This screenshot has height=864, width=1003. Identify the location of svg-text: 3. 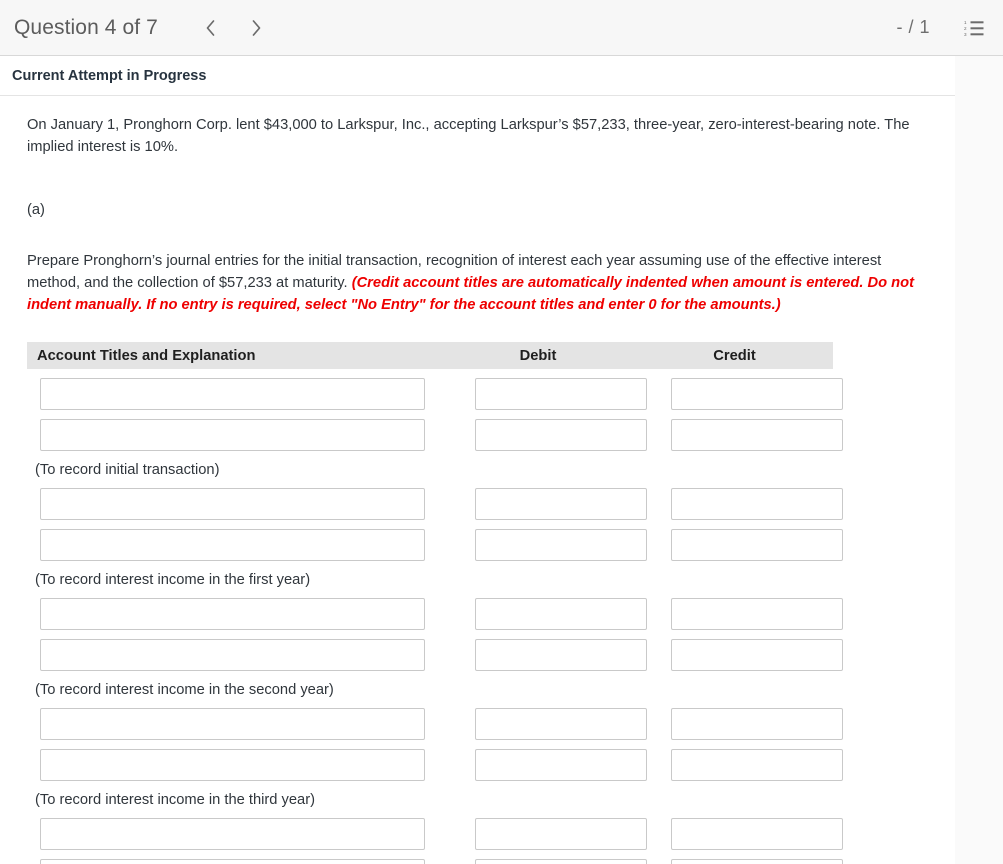
(965, 34).